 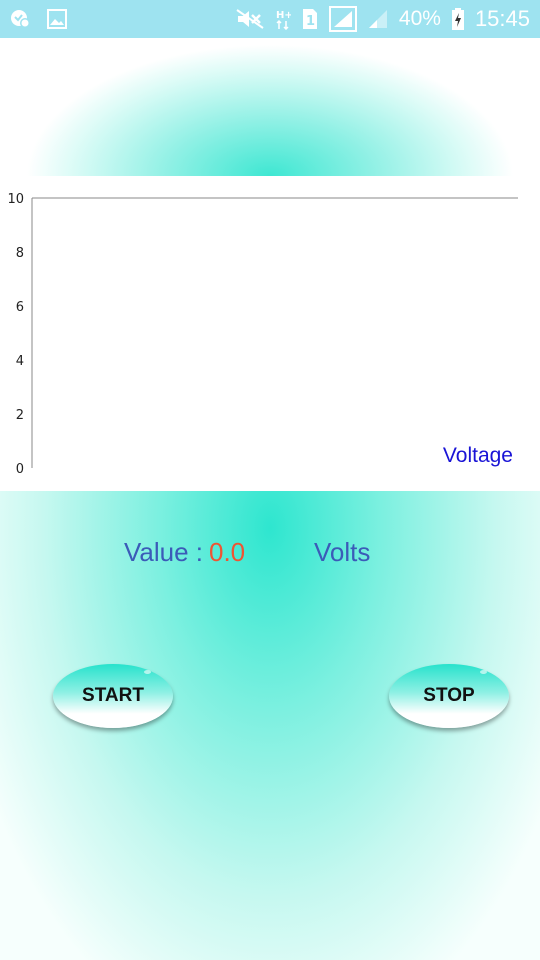 What do you see at coordinates (270, 555) in the screenshot?
I see `value-readout: Value : 0.0 Volts` at bounding box center [270, 555].